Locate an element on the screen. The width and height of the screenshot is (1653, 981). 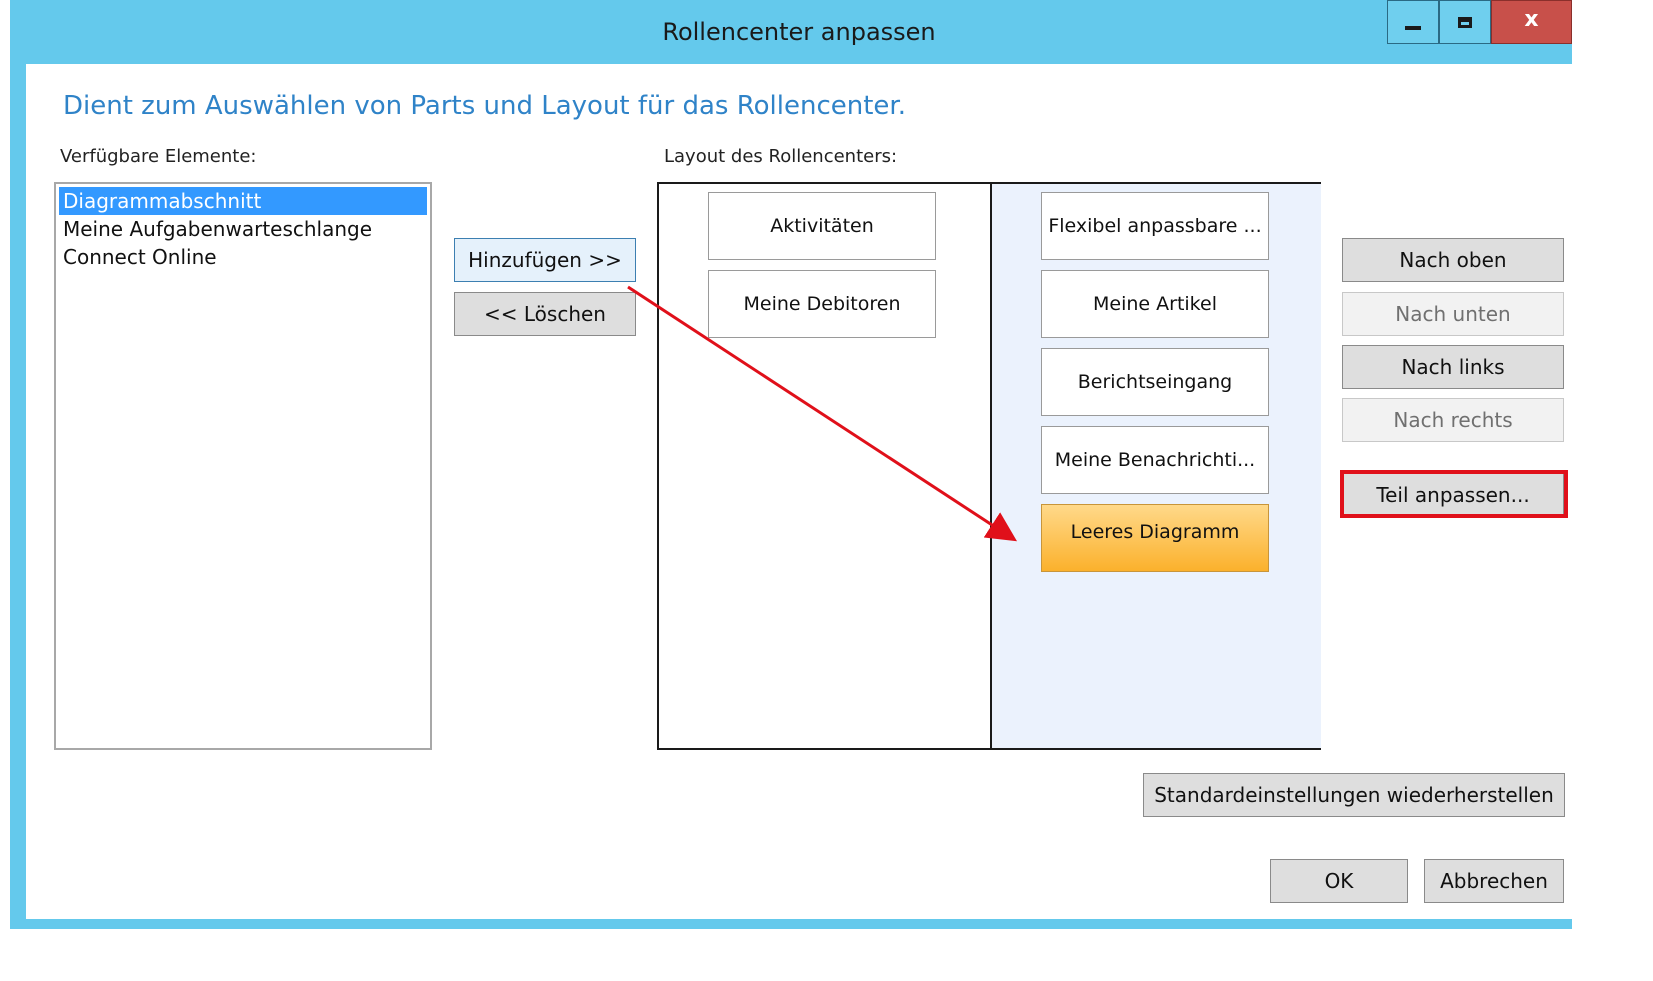
list-item-connect-online: Connect Online is located at coordinates (243, 257).